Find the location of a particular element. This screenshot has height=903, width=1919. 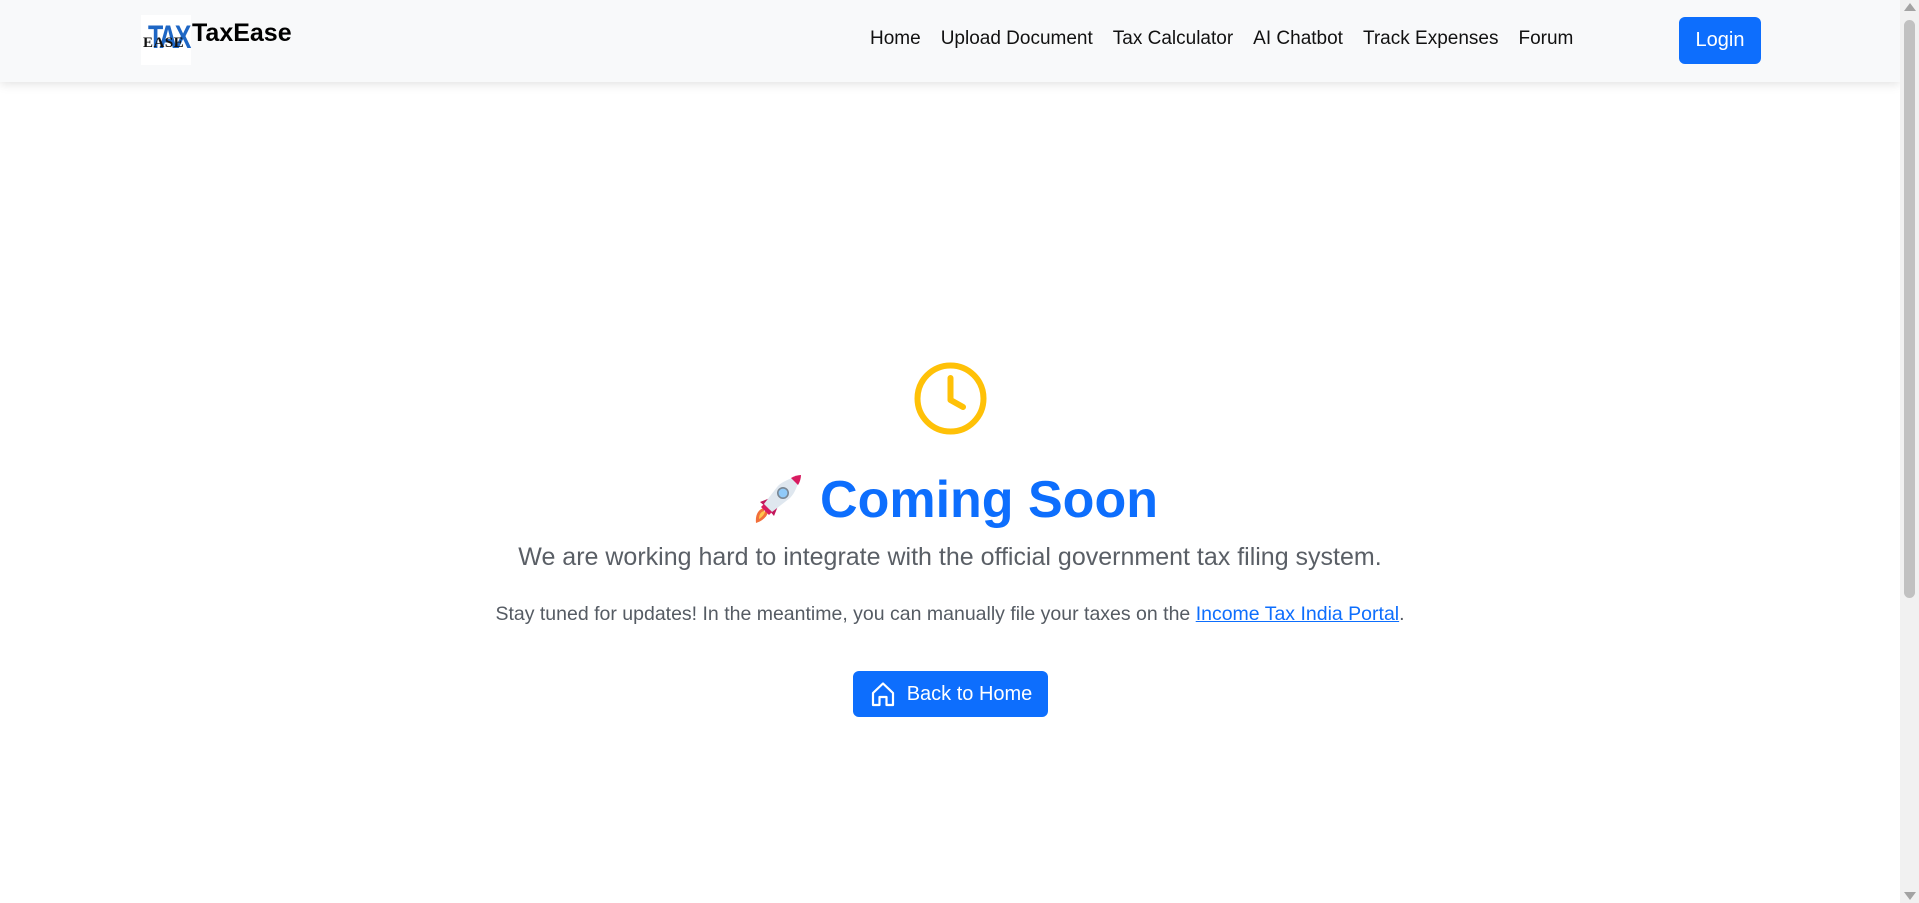

login-button: Login is located at coordinates (1720, 40).